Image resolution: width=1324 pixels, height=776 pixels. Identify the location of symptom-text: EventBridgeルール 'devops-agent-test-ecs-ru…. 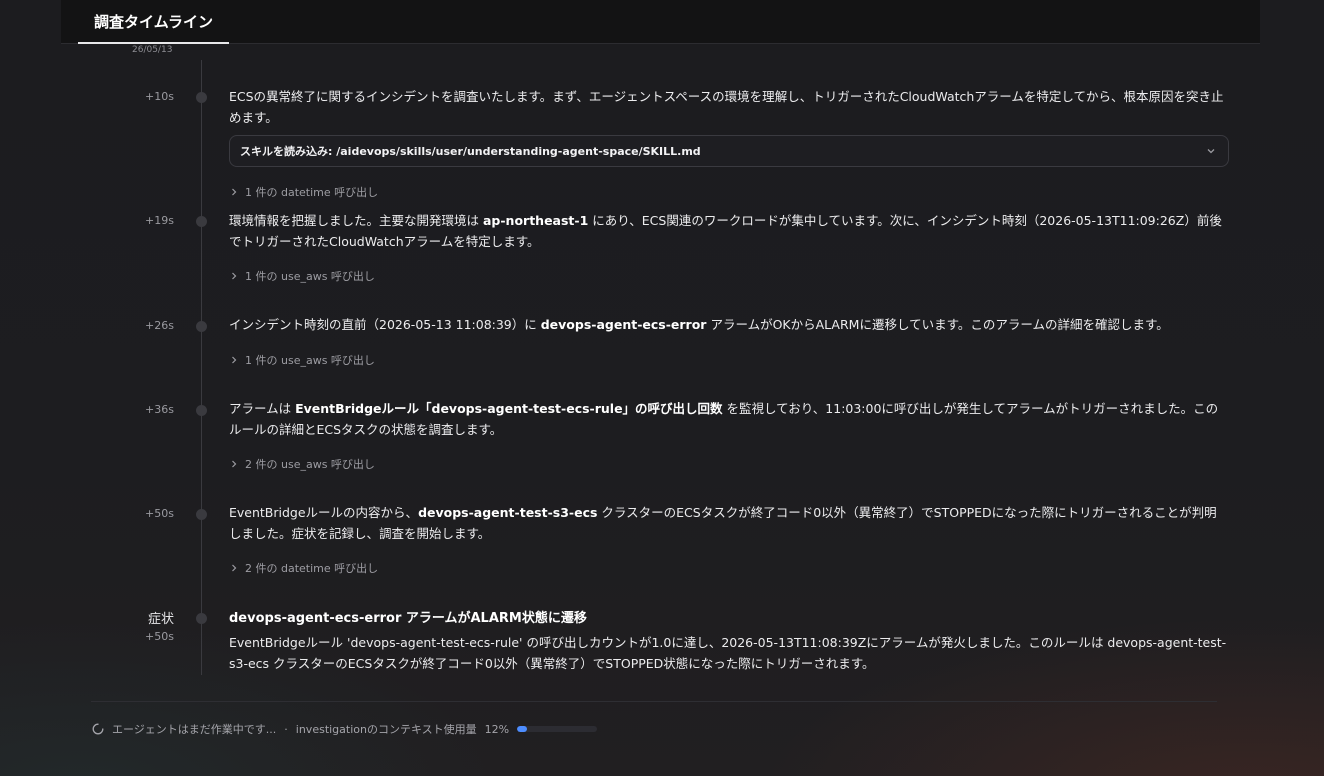
(728, 653).